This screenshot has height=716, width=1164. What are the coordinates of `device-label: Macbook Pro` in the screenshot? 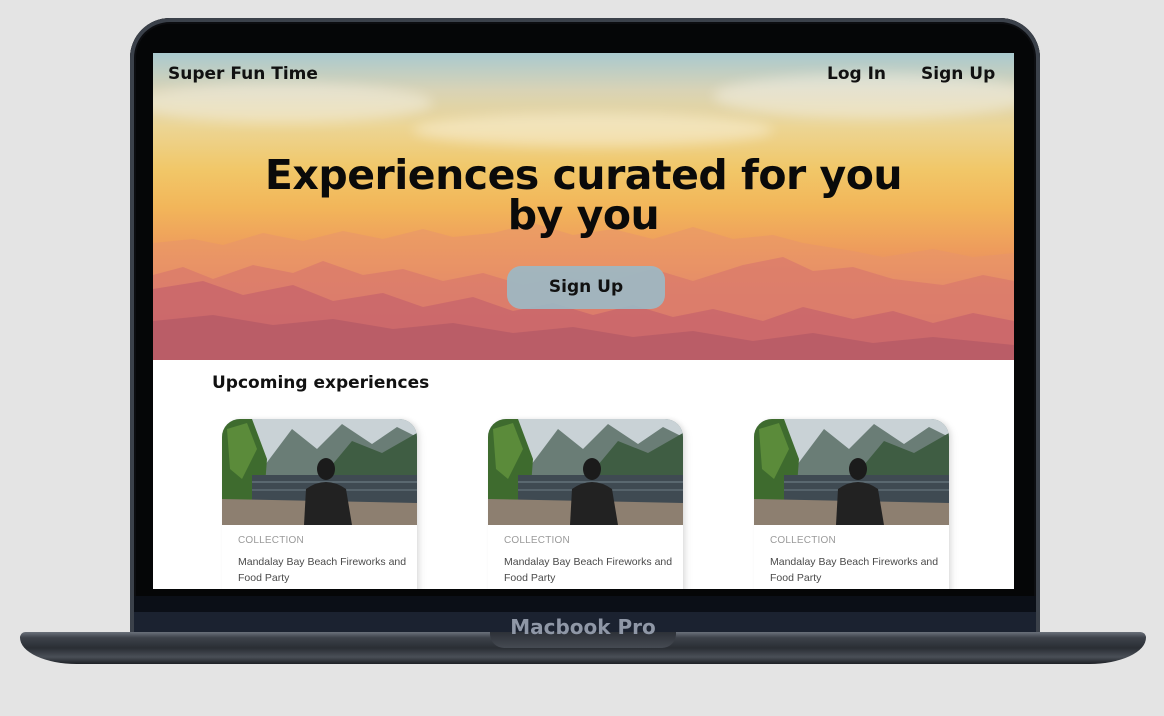 It's located at (583, 627).